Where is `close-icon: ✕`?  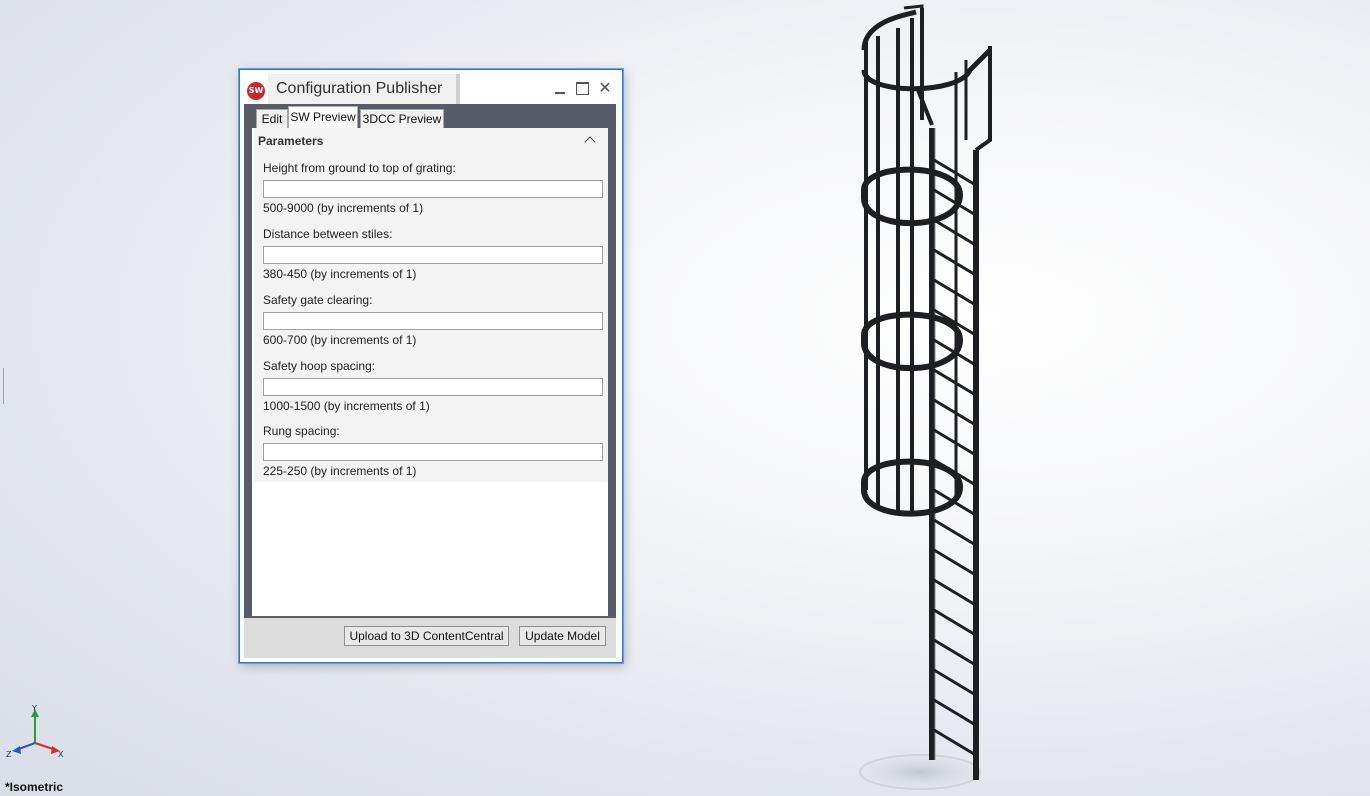 close-icon: ✕ is located at coordinates (605, 88).